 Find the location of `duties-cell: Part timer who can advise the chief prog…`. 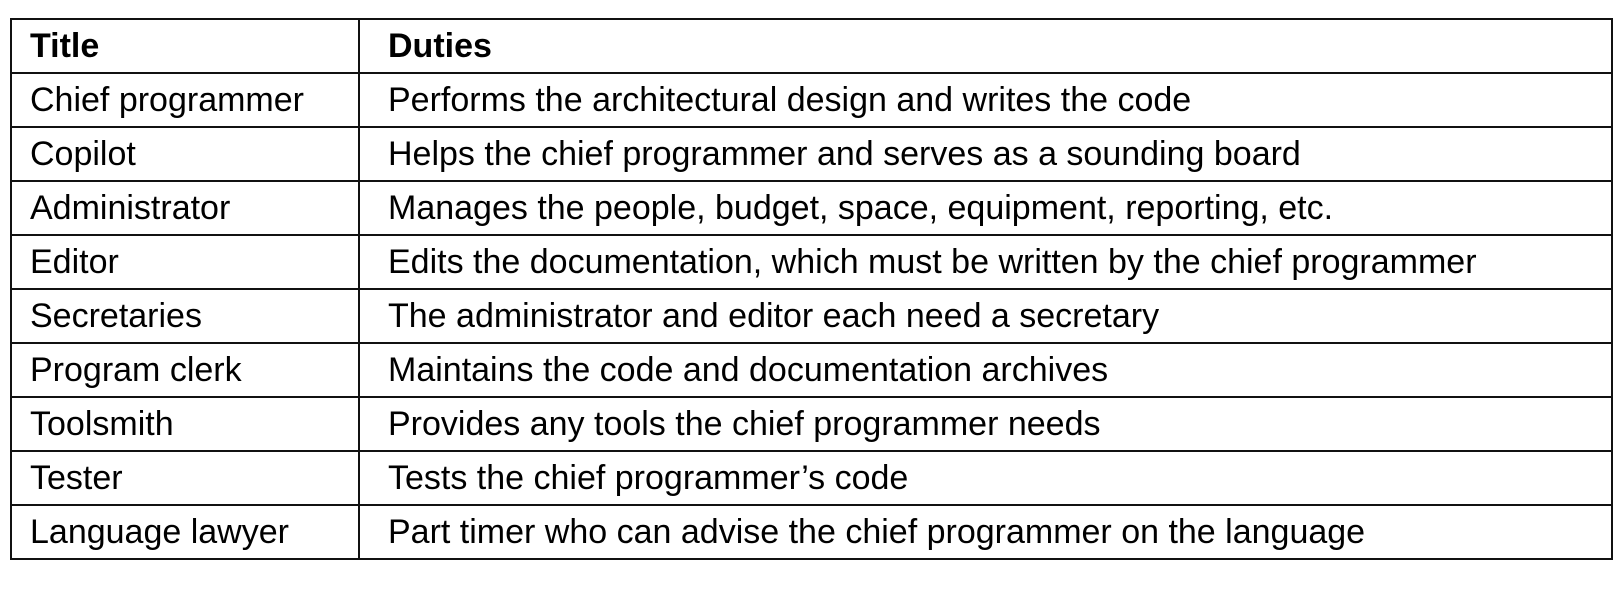

duties-cell: Part timer who can advise the chief prog… is located at coordinates (985, 532).